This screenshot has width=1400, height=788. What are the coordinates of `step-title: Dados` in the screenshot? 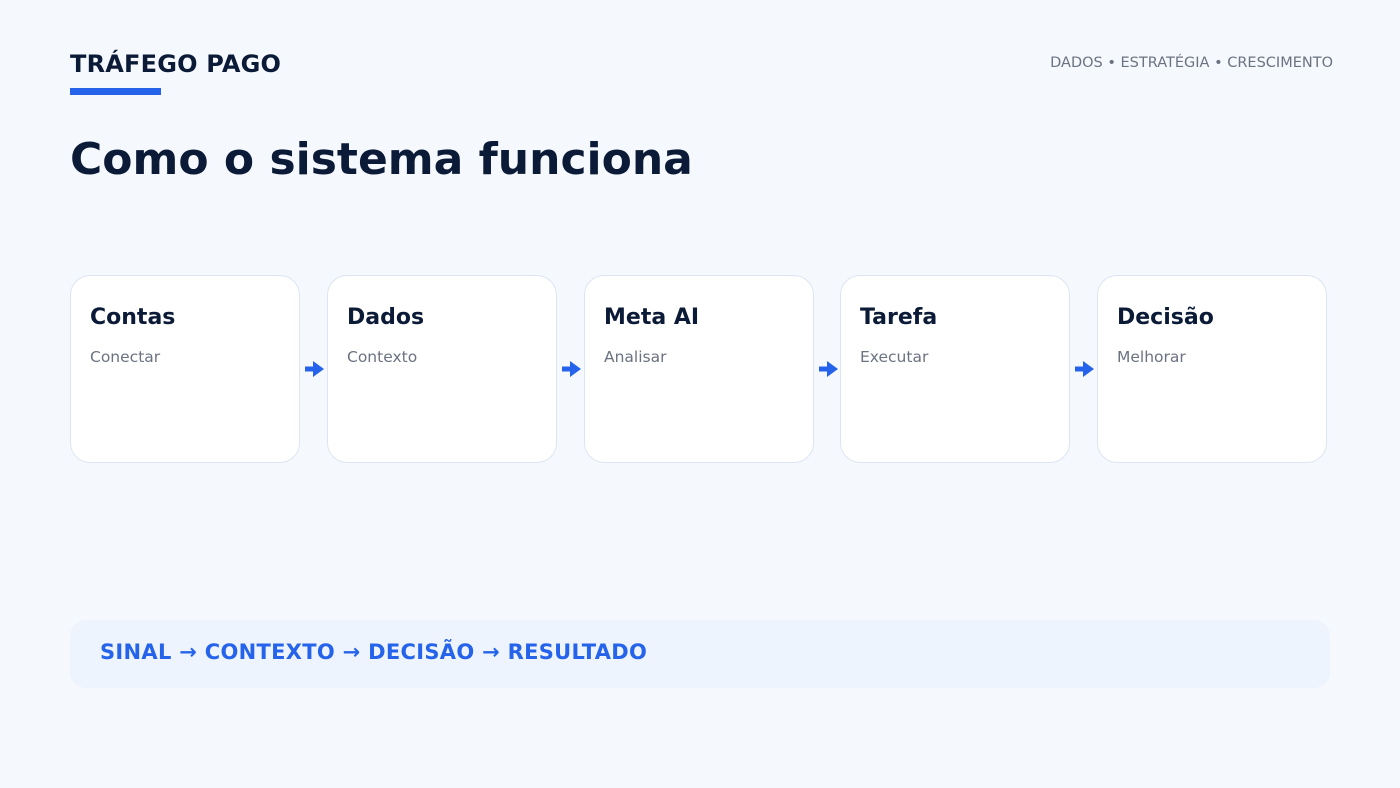 It's located at (386, 317).